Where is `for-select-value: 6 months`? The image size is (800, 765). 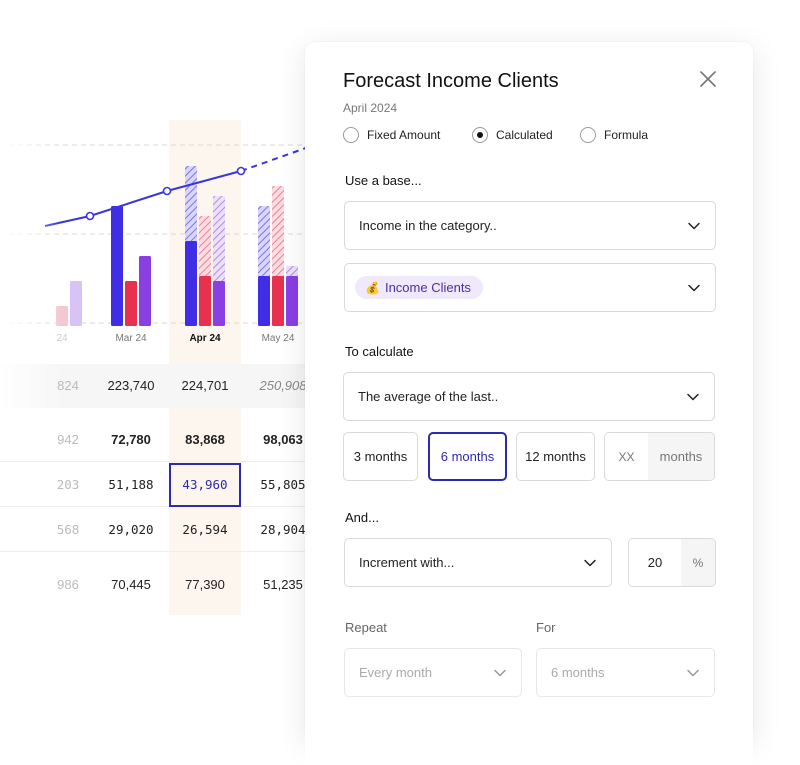
for-select-value: 6 months is located at coordinates (578, 672).